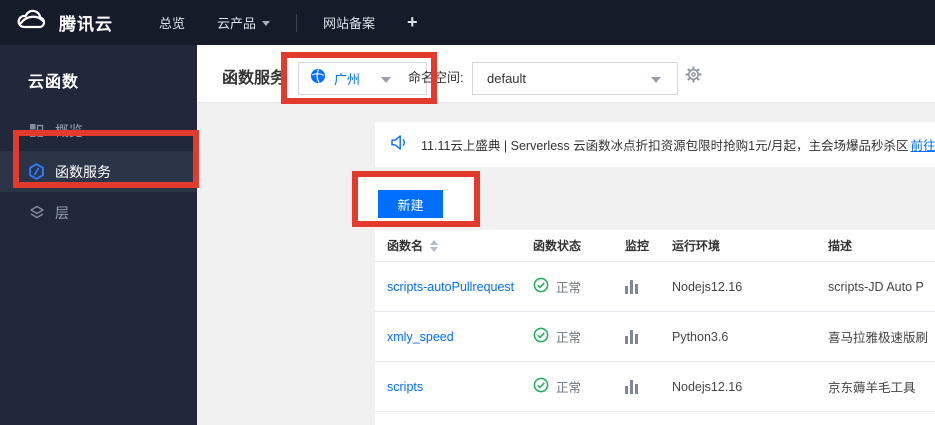 This screenshot has height=425, width=935. Describe the element at coordinates (318, 78) in the screenshot. I see `globe-icon` at that location.